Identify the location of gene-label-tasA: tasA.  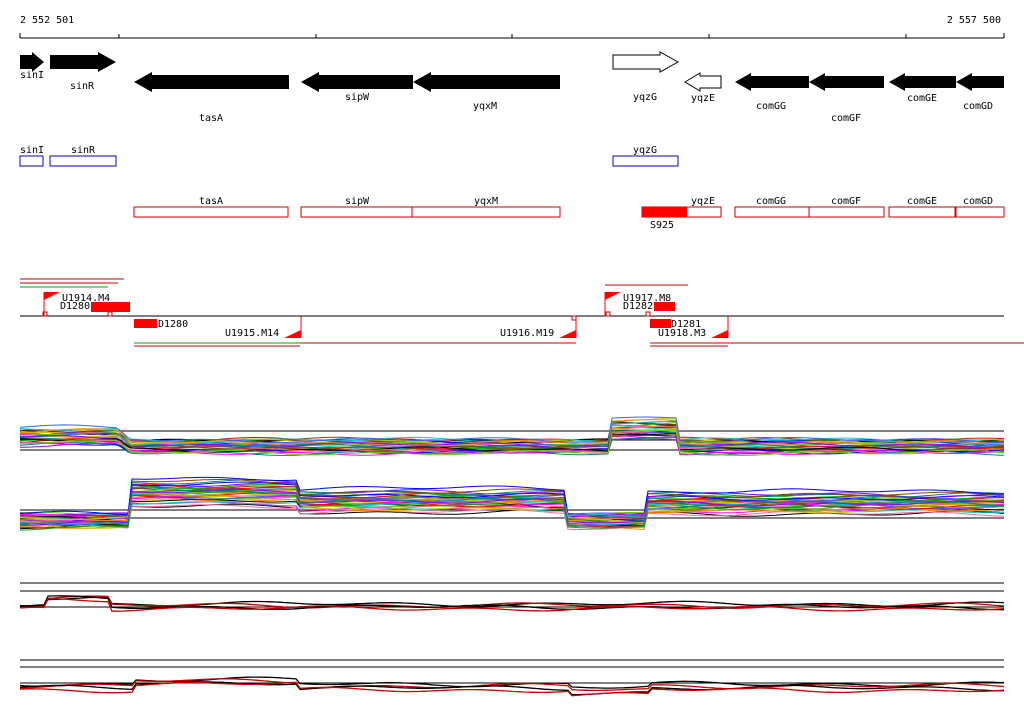
(211, 118).